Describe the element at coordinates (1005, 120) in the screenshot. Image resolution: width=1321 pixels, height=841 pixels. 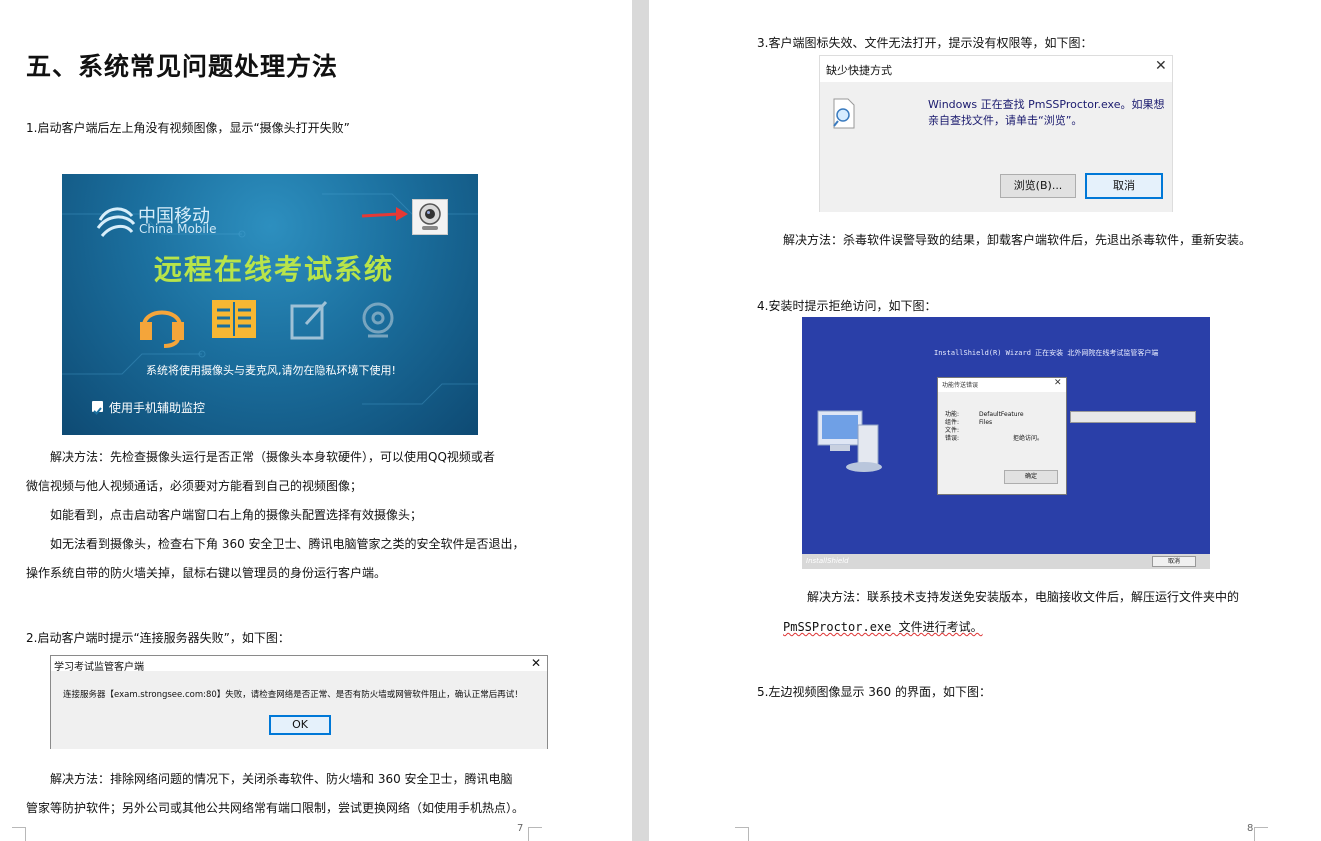
I see `dialog-message-line-2: 亲自查找文件，请单击“浏览”。` at that location.